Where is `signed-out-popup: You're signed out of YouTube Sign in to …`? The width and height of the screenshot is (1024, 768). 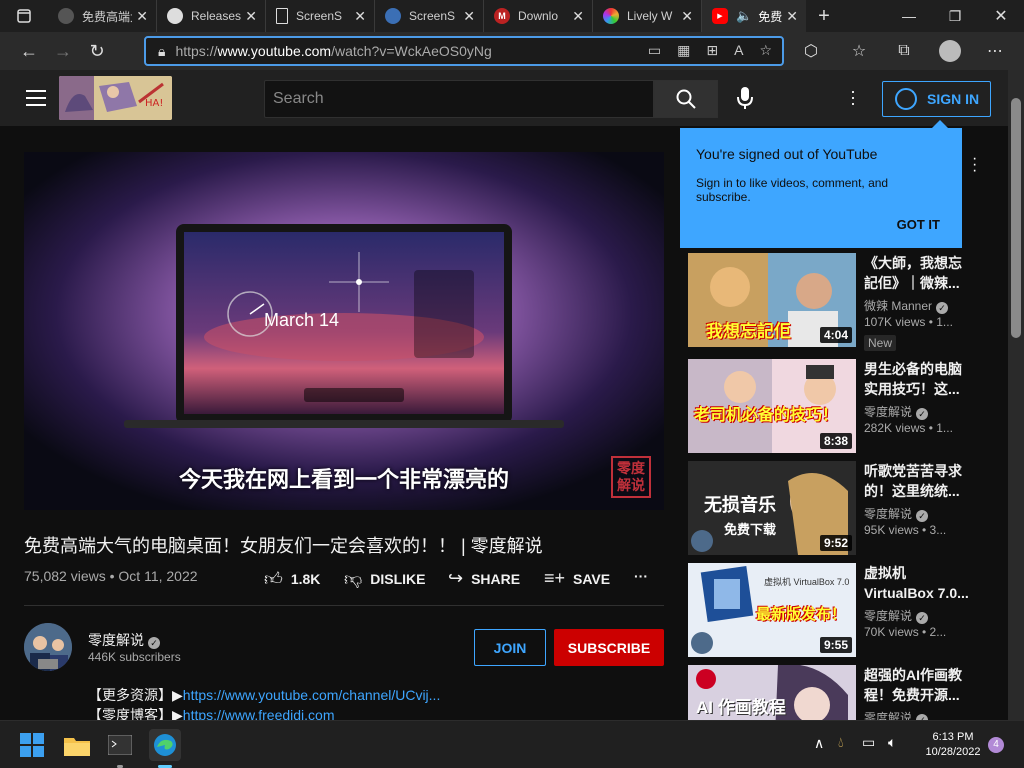
signed-out-popup: You're signed out of YouTube Sign in to … is located at coordinates (821, 184).